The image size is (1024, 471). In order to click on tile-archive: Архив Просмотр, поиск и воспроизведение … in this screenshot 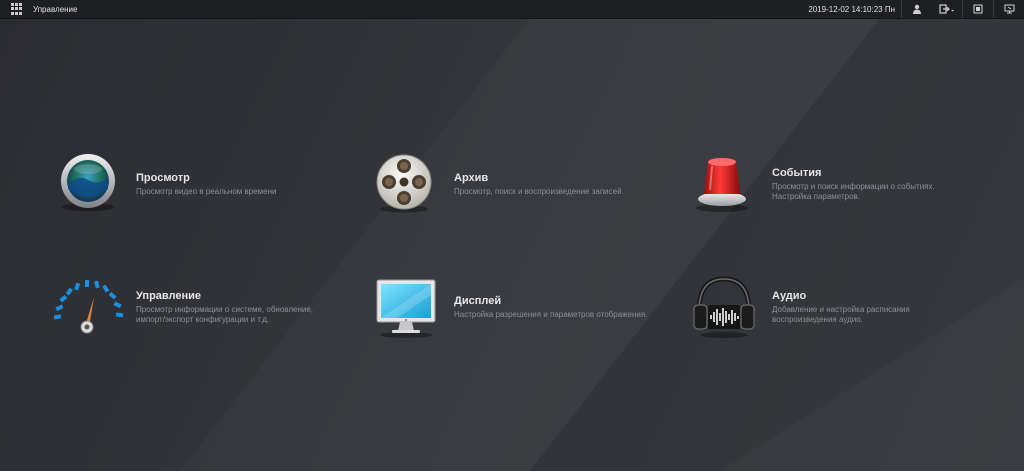, I will do `click(513, 184)`.